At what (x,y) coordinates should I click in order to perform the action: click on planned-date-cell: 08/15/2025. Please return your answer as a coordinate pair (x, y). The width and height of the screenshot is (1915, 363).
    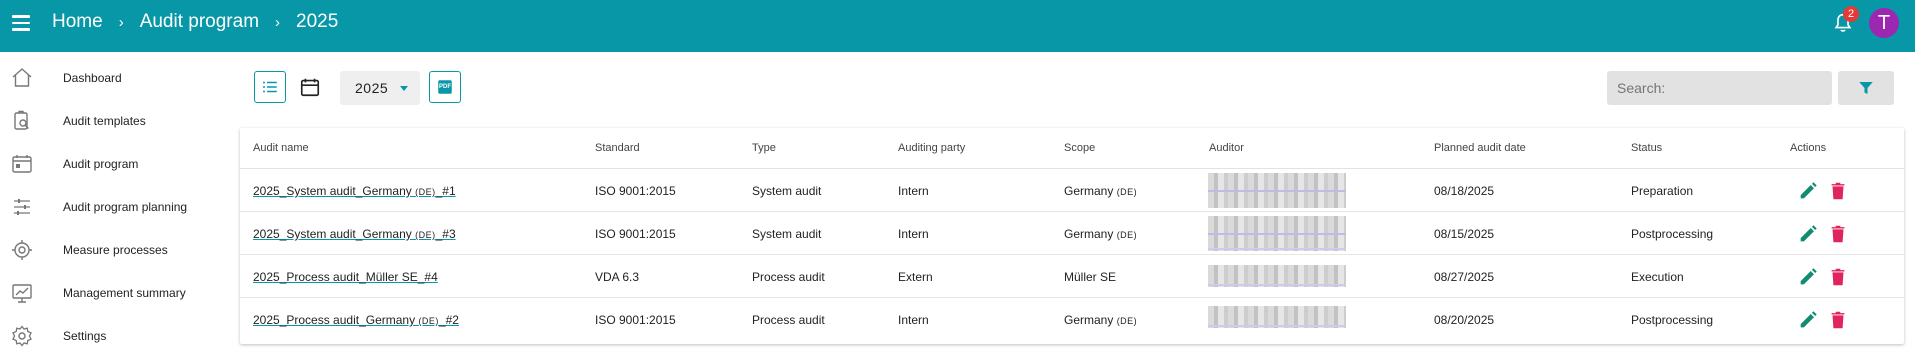
    Looking at the image, I should click on (1464, 234).